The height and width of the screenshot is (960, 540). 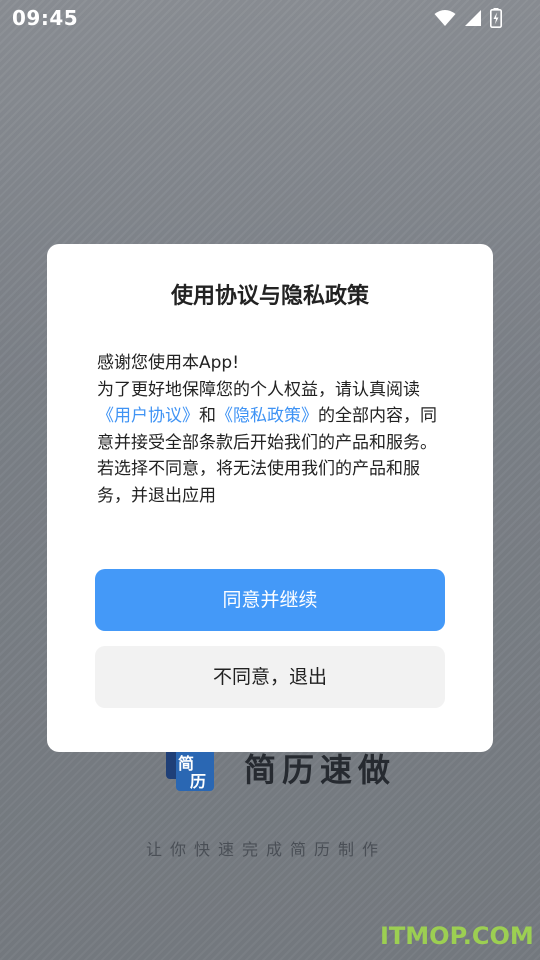 What do you see at coordinates (269, 296) in the screenshot?
I see `dialog-title: 使用协议与隐私政策` at bounding box center [269, 296].